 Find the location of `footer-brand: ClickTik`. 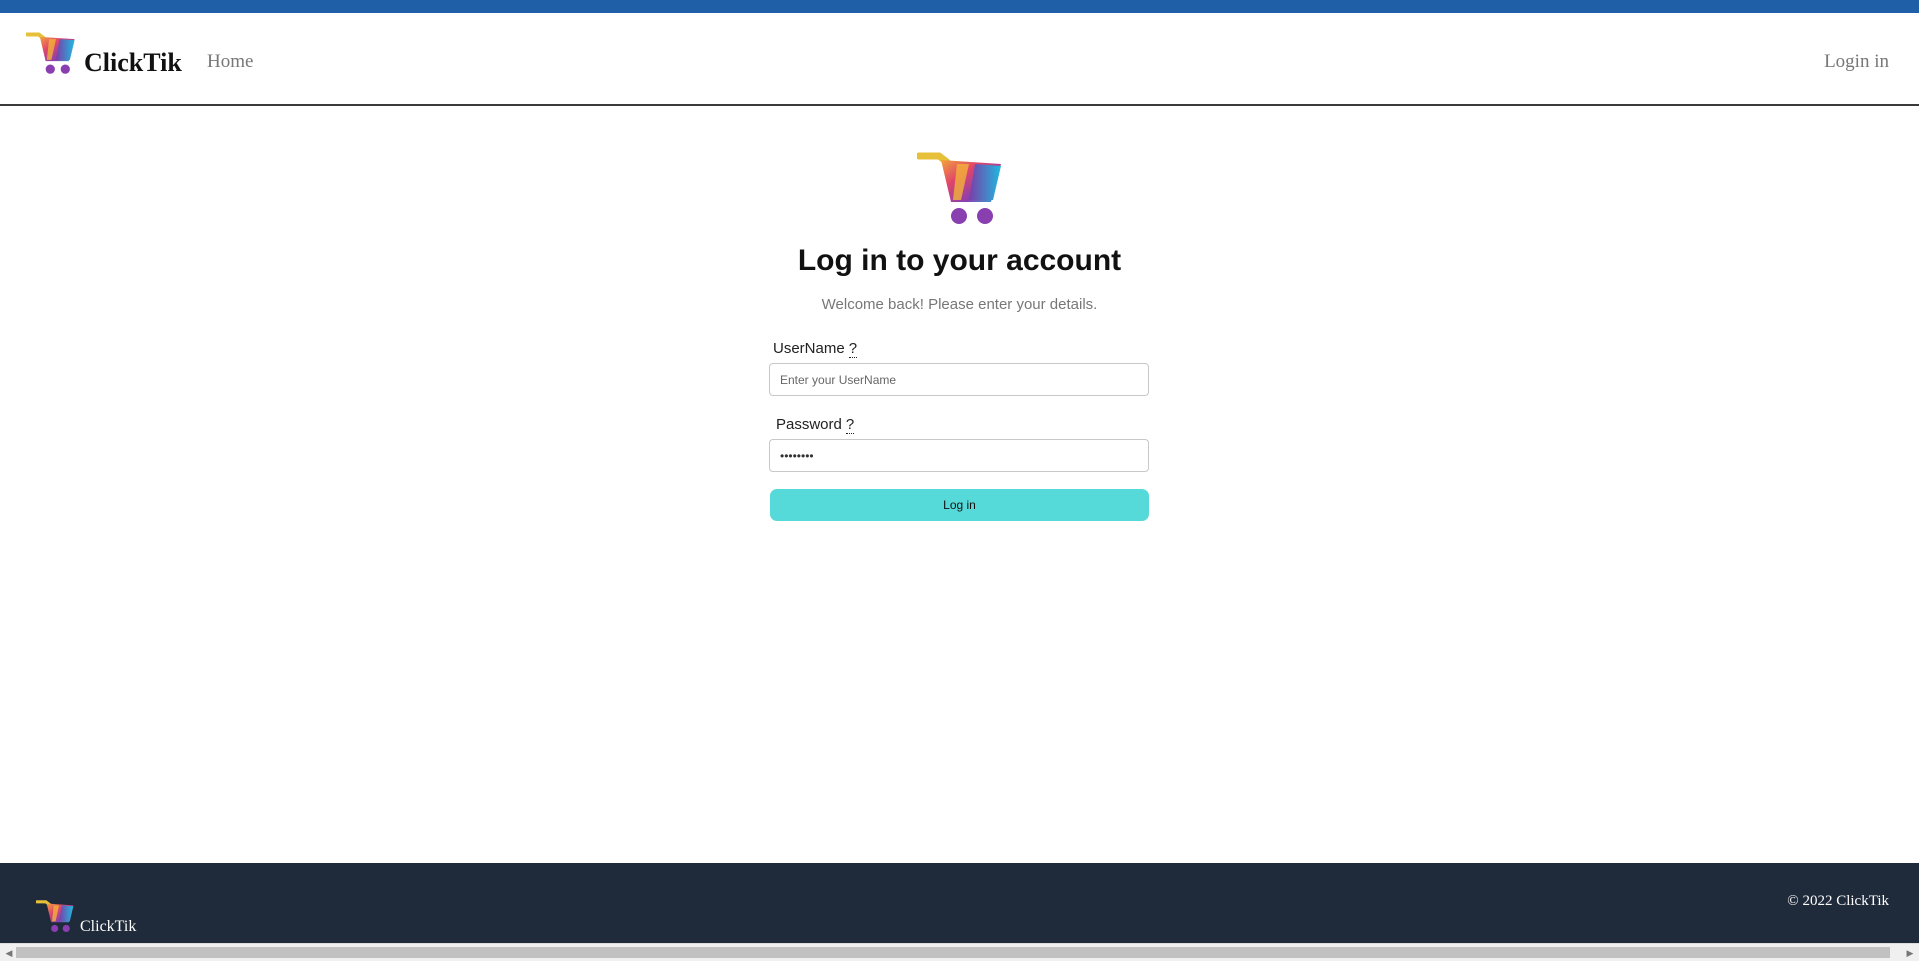

footer-brand: ClickTik is located at coordinates (86, 918).